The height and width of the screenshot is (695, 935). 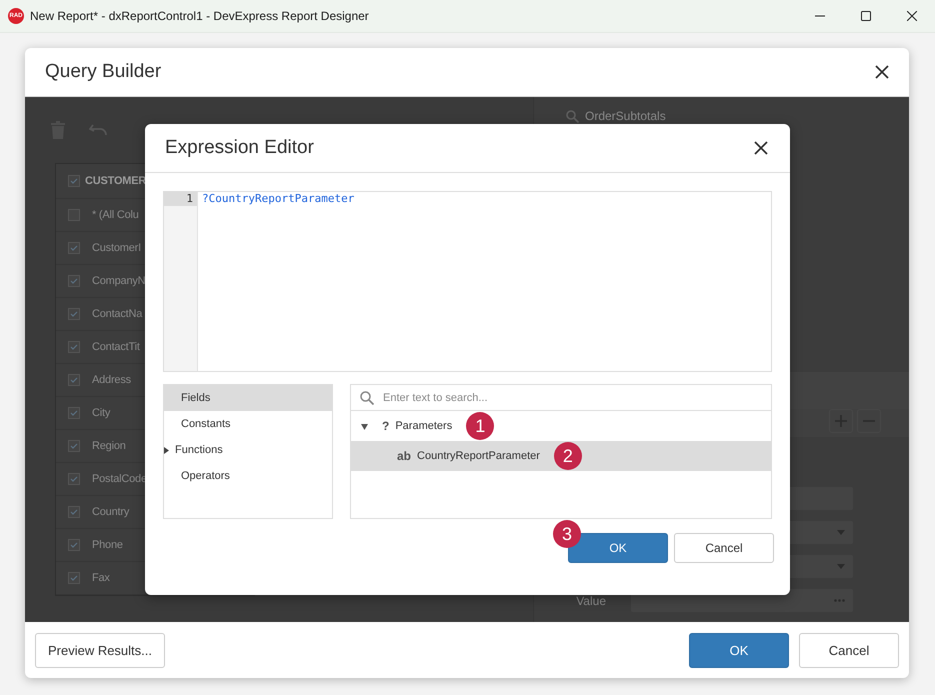 I want to click on category-item: Constants, so click(x=248, y=424).